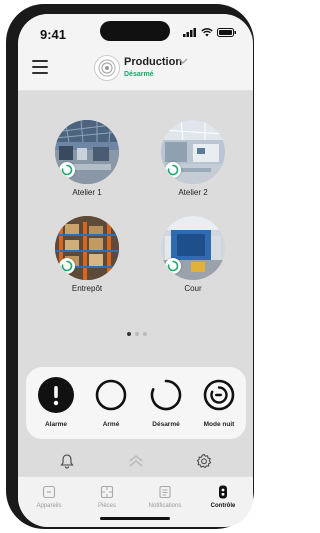  I want to click on tab-controle: Contrôle, so click(223, 497).